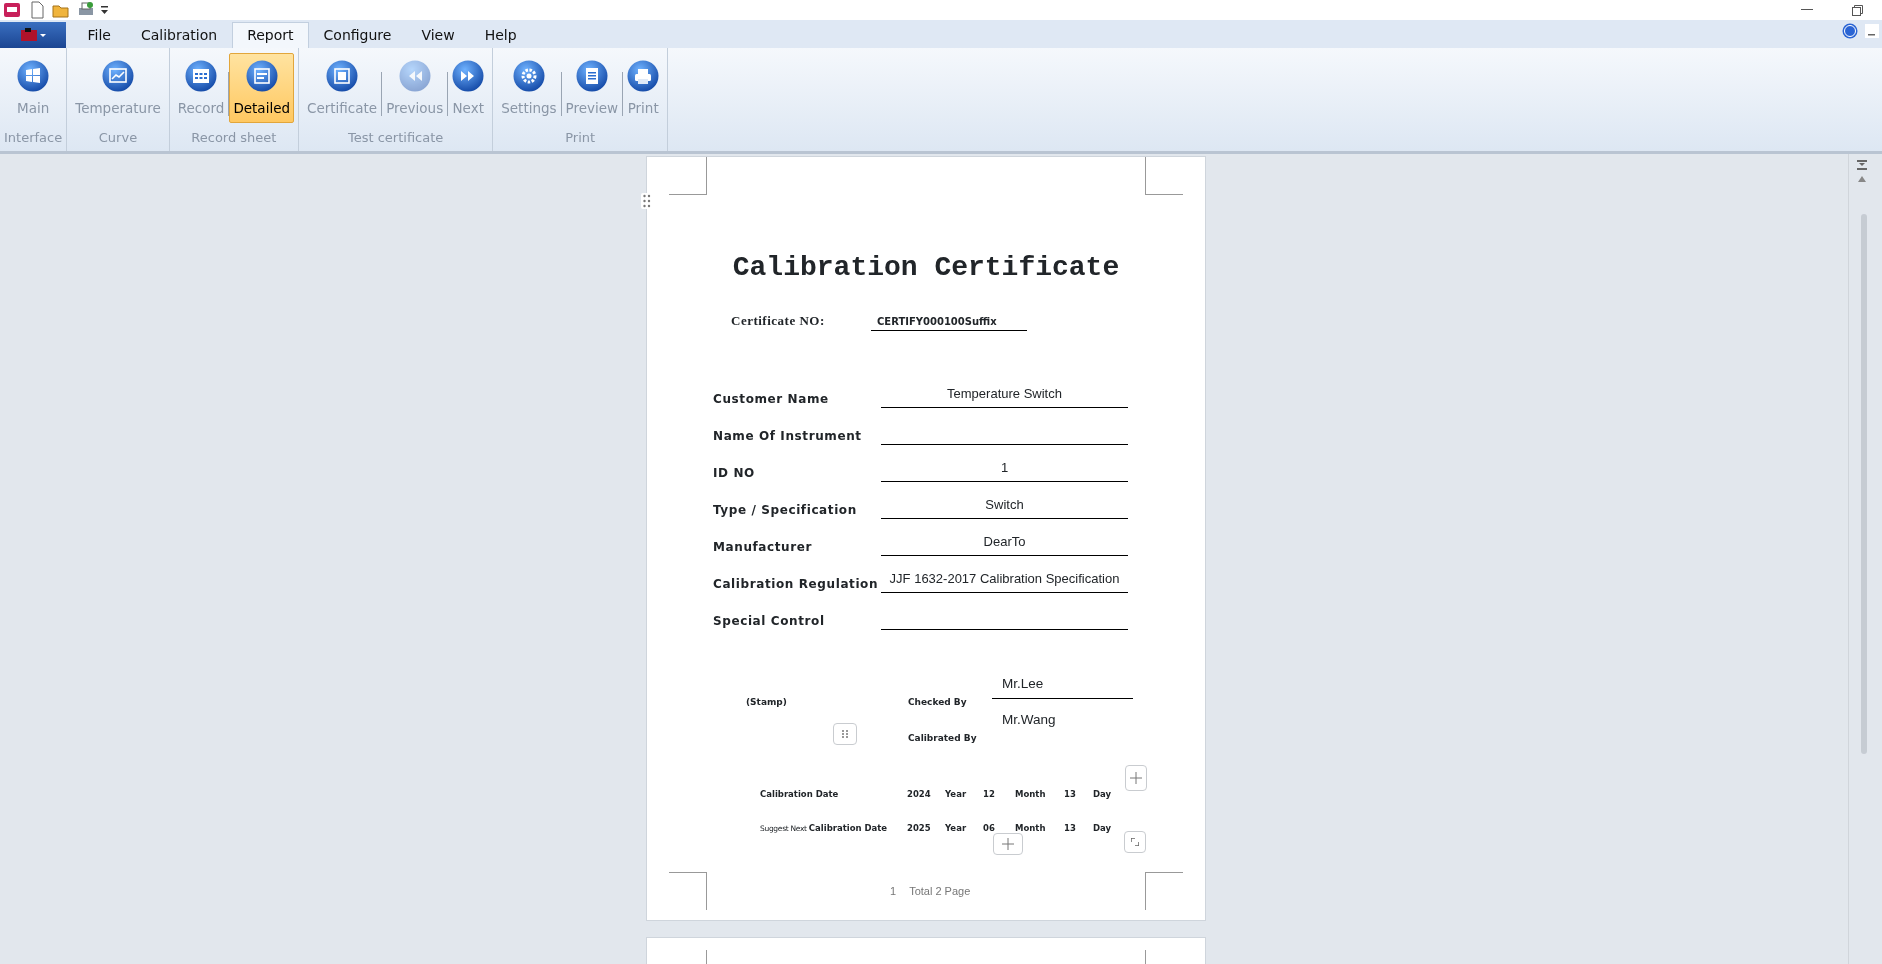 Image resolution: width=1882 pixels, height=964 pixels. What do you see at coordinates (1004, 581) in the screenshot?
I see `field-value: JJF 1632-2017 Calibration Specification` at bounding box center [1004, 581].